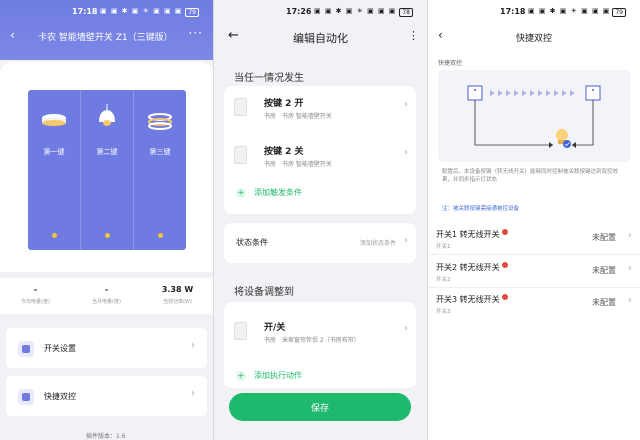  I want to click on action-card: 开/关 书房 米家窗帘伴侣 2（书房布帘） › + 添加执行动作, so click(320, 345).